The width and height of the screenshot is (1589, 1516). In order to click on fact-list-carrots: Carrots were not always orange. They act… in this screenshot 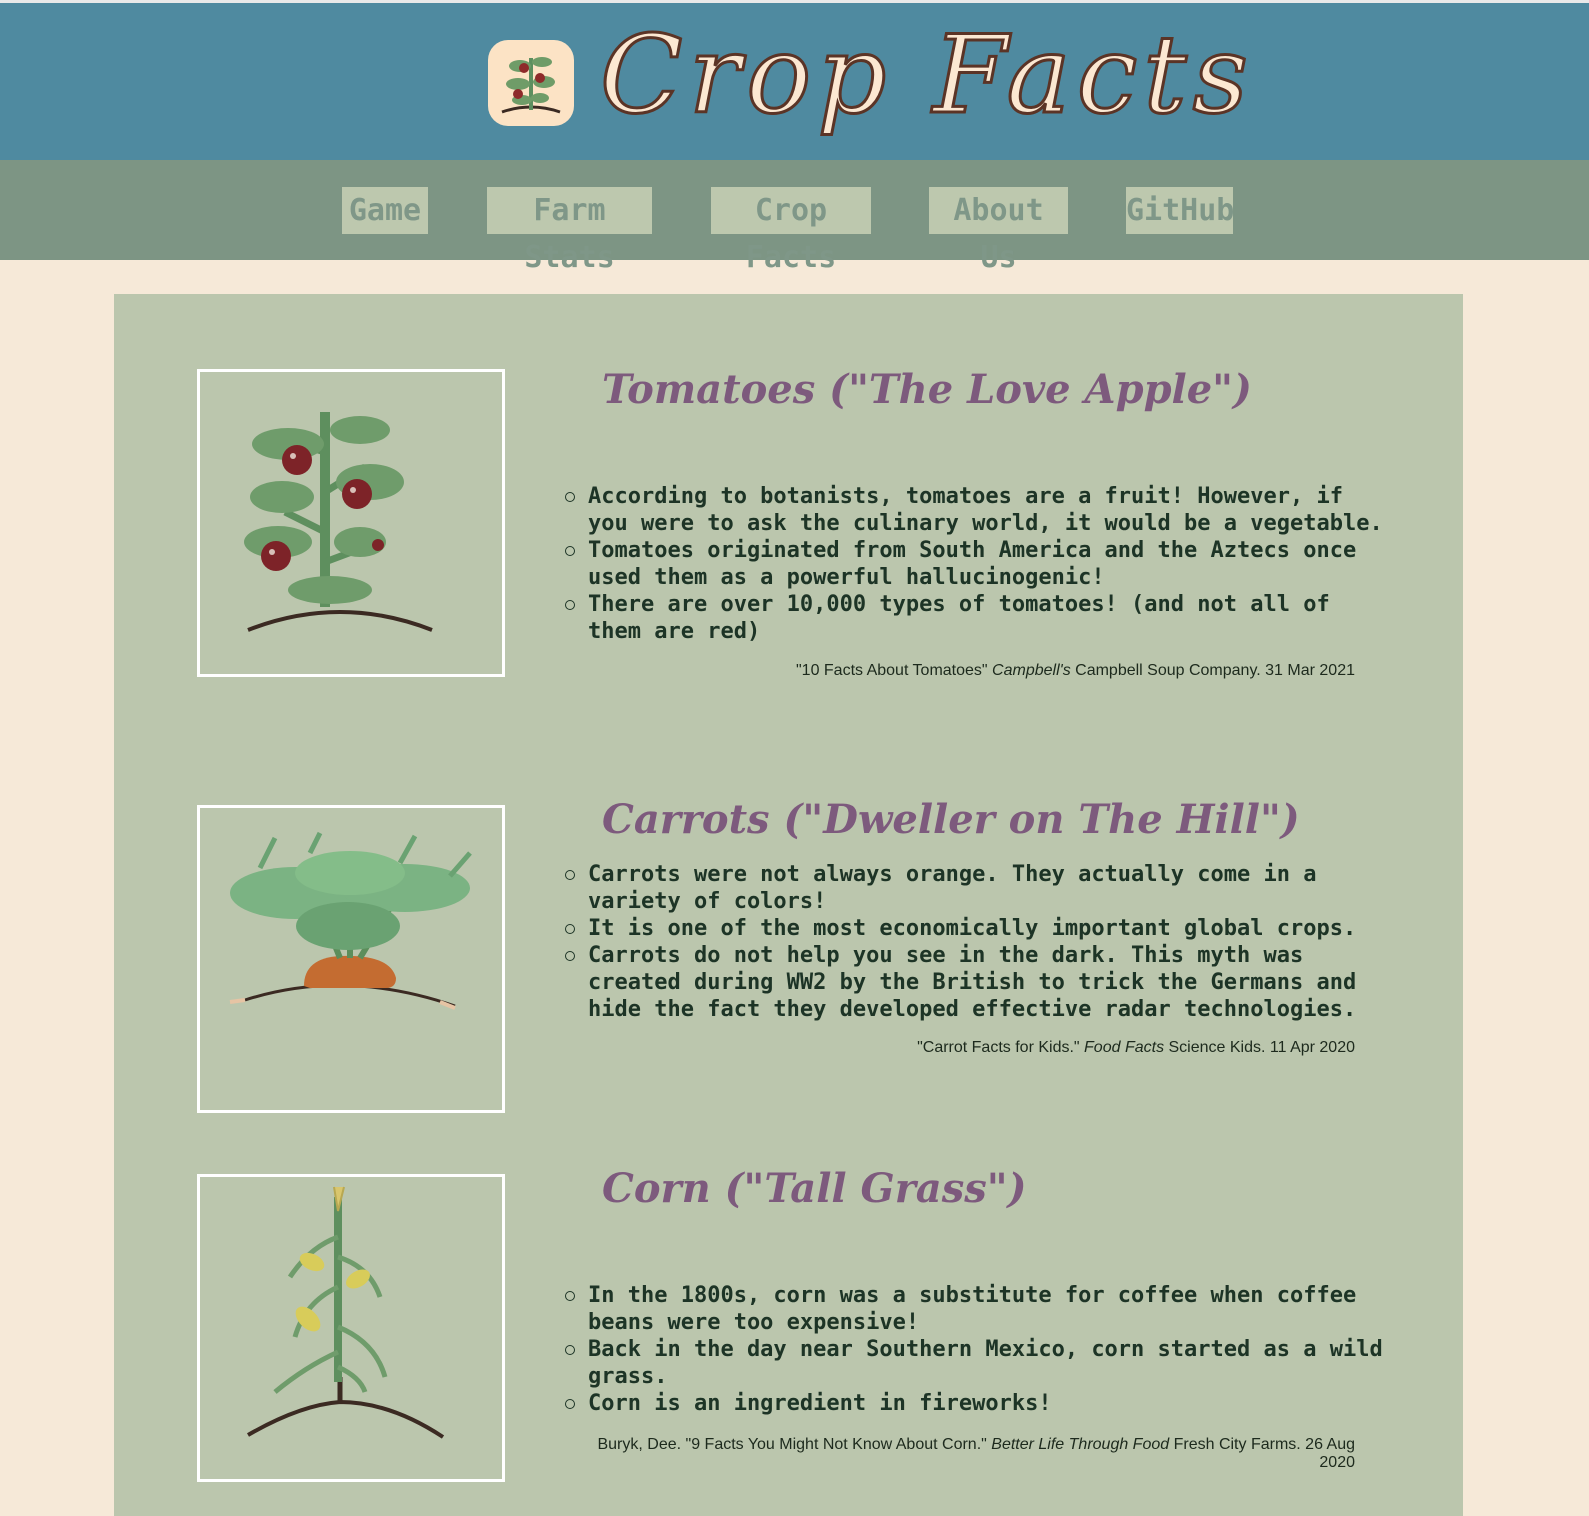, I will do `click(976, 942)`.